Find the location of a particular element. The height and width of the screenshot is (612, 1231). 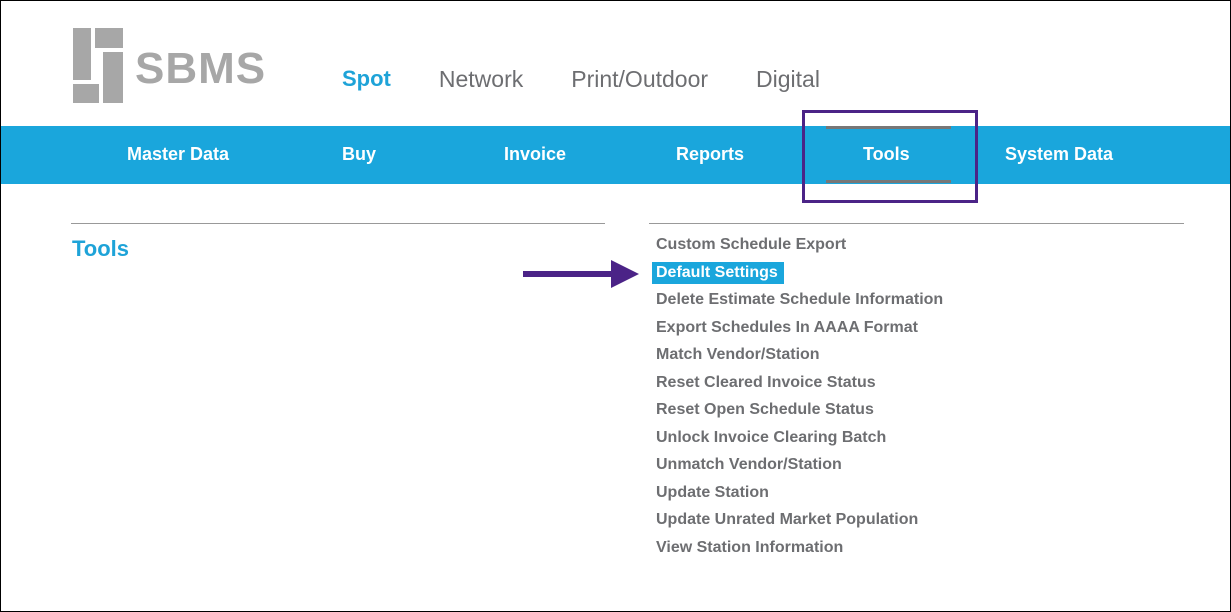

list-item-label: Unmatch Vendor/Station is located at coordinates (749, 464).